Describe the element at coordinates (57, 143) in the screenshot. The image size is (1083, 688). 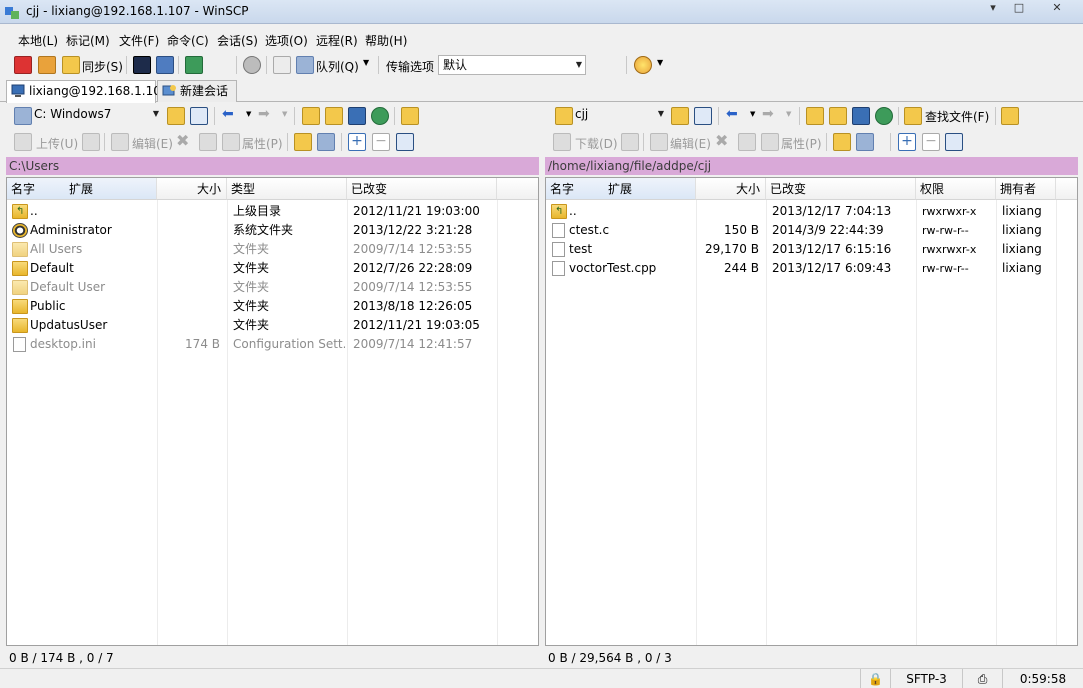
I see `upload-button: 上传(U)` at that location.